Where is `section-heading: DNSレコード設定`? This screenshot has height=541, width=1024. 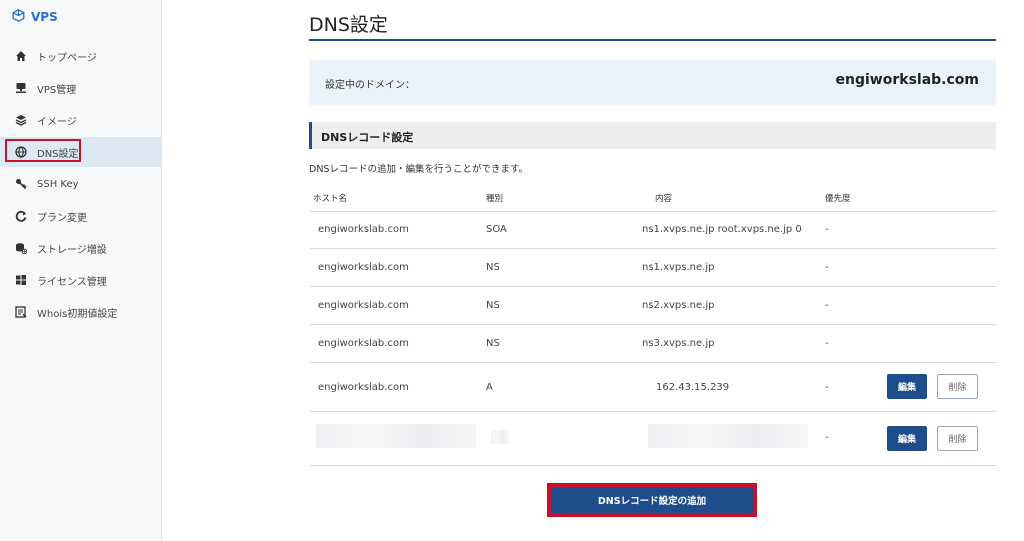 section-heading: DNSレコード設定 is located at coordinates (652, 135).